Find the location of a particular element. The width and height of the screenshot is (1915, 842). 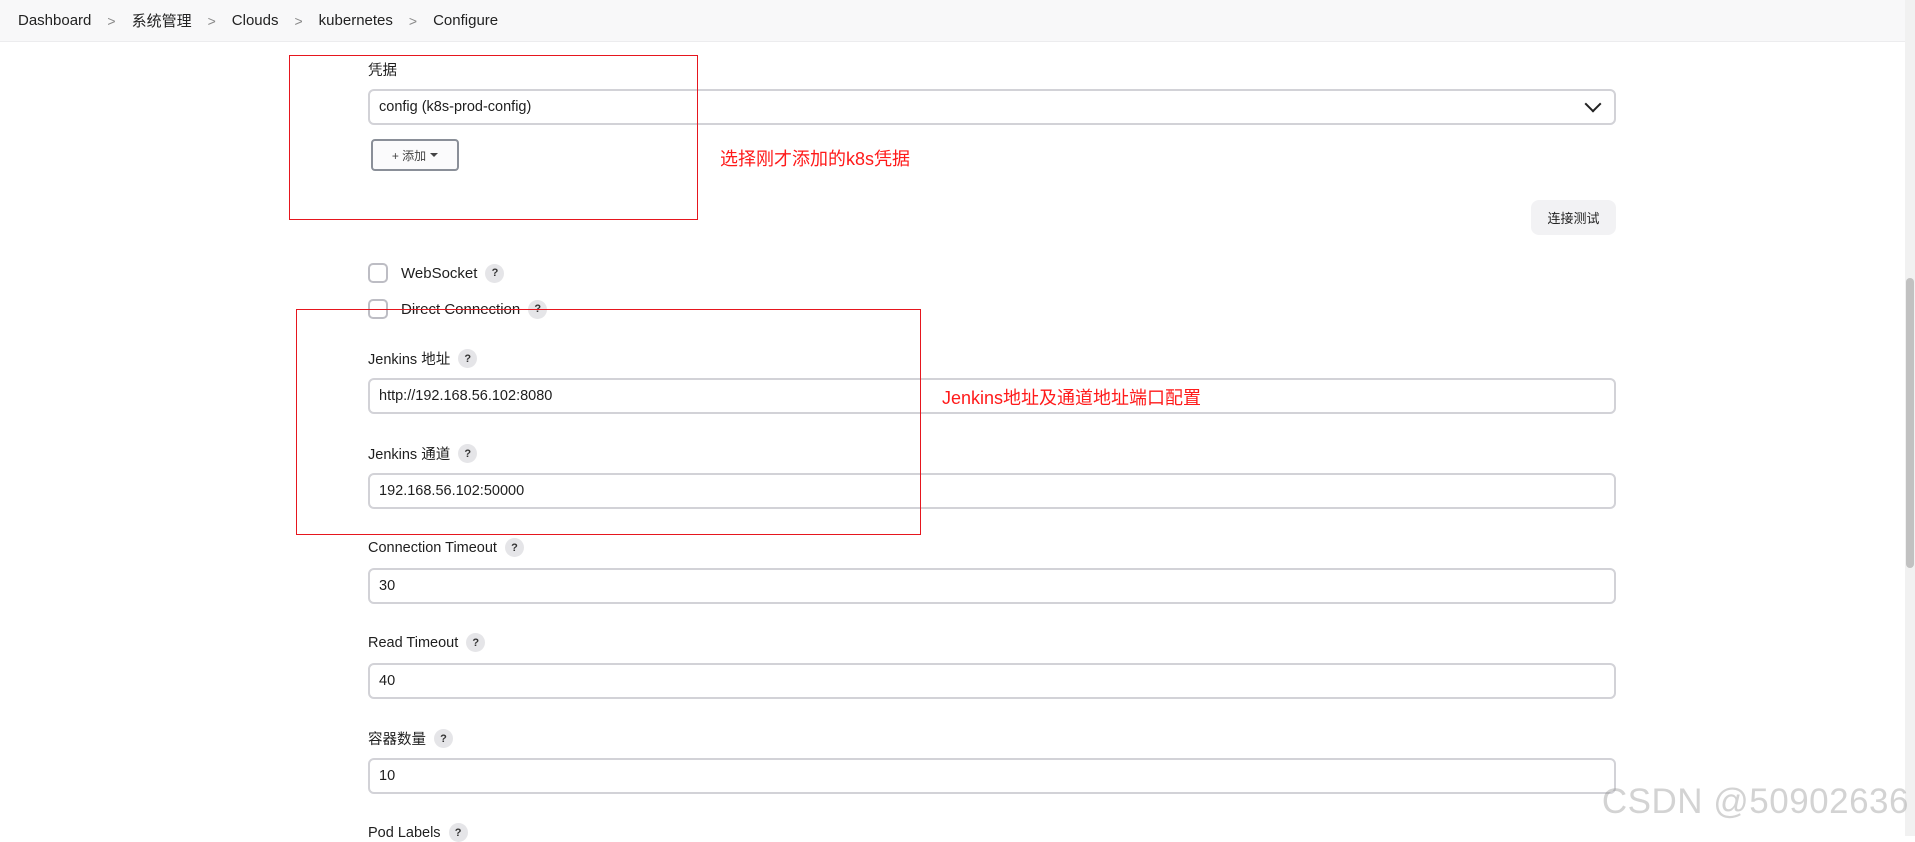

jenkins-tunnel-label-row: Jenkins 通道 ? is located at coordinates (423, 453).